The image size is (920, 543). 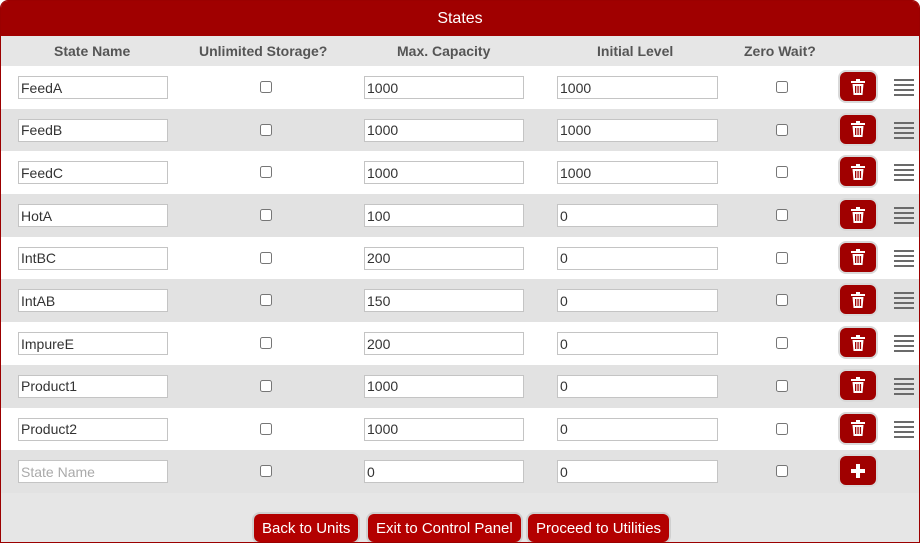 What do you see at coordinates (637, 472) in the screenshot?
I see `new-initial-level-input` at bounding box center [637, 472].